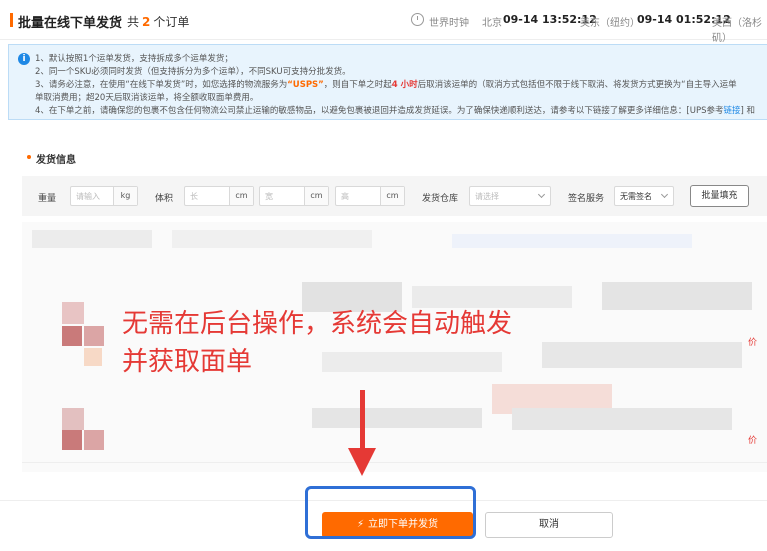 This screenshot has height=551, width=767. Describe the element at coordinates (345, 196) in the screenshot. I see `height-placeholder: 高` at that location.